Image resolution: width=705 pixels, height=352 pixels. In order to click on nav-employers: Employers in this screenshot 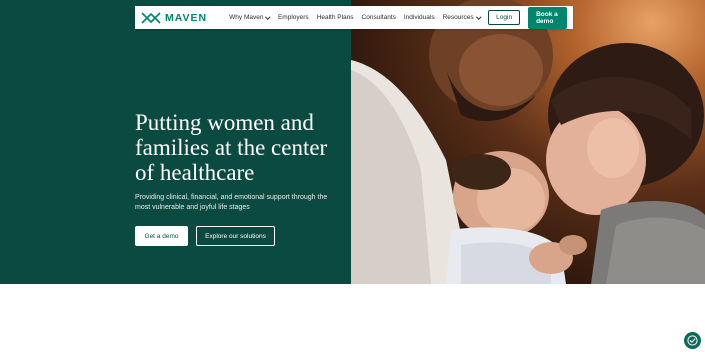, I will do `click(293, 17)`.